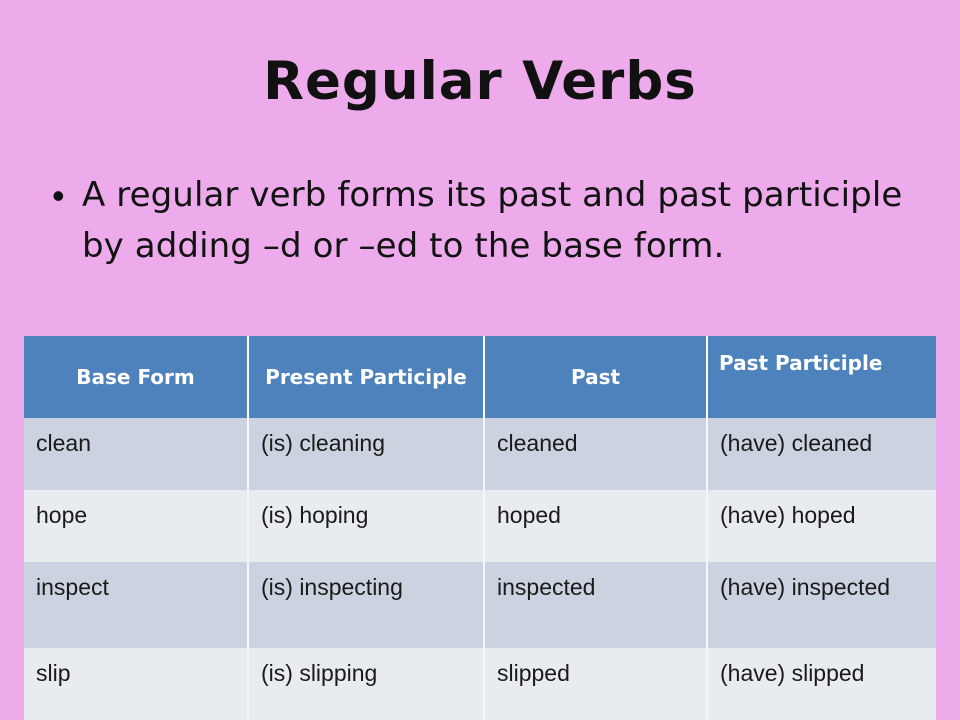  What do you see at coordinates (366, 684) in the screenshot?
I see `cell-present-participle: (is) slipping` at bounding box center [366, 684].